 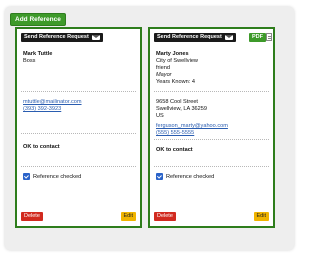 What do you see at coordinates (160, 116) in the screenshot?
I see `address-country: US` at bounding box center [160, 116].